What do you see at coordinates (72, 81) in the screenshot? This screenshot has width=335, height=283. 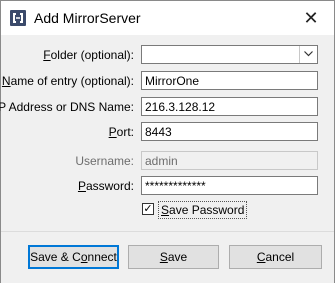 I see `name-label-rest: ame of entry (optional):` at bounding box center [72, 81].